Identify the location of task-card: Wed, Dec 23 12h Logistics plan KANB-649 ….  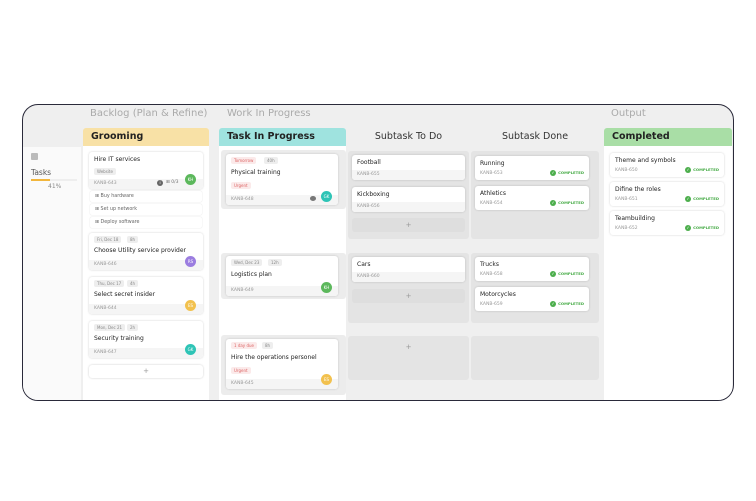
(282, 276).